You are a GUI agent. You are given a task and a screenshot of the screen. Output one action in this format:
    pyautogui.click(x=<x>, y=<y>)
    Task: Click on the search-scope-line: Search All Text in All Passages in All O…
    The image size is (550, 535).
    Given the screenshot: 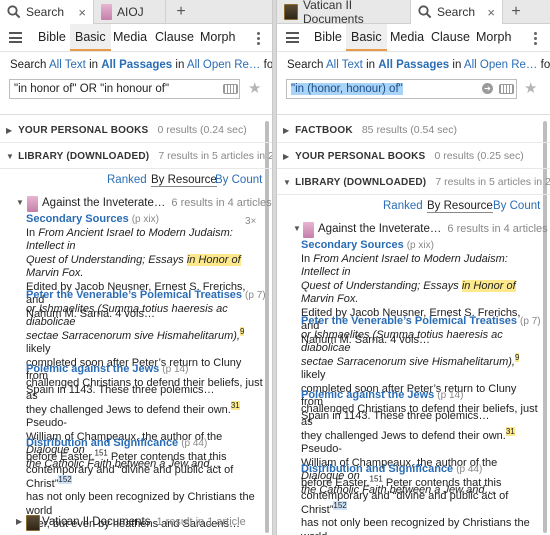 What is the action you would take?
    pyautogui.click(x=418, y=65)
    